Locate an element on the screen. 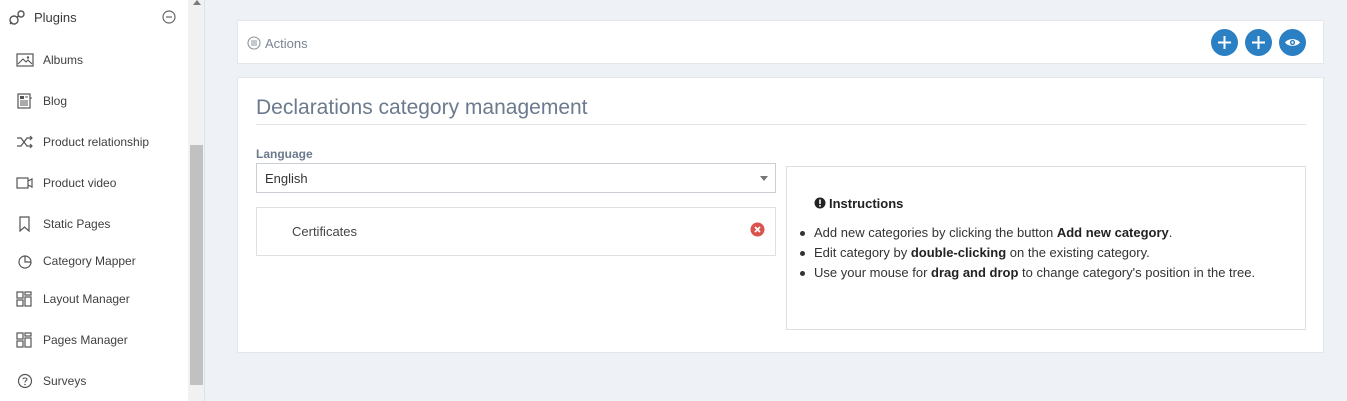  actions-label: Actions is located at coordinates (286, 43).